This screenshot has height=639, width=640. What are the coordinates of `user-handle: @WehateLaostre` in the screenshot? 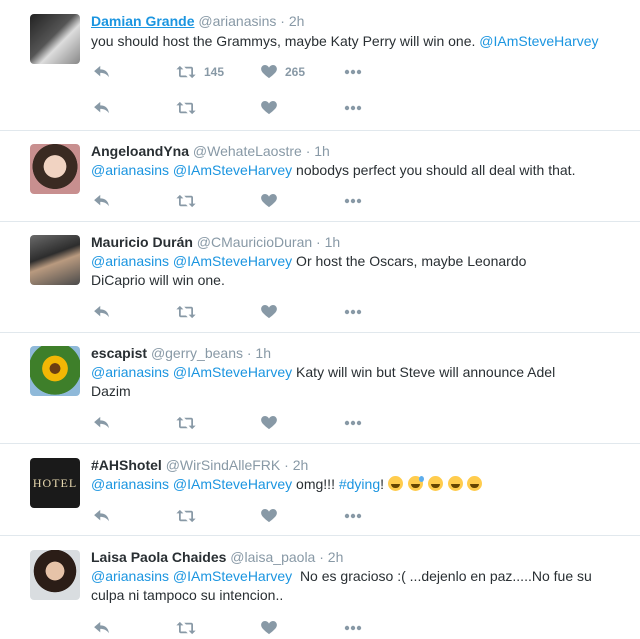 It's located at (247, 151).